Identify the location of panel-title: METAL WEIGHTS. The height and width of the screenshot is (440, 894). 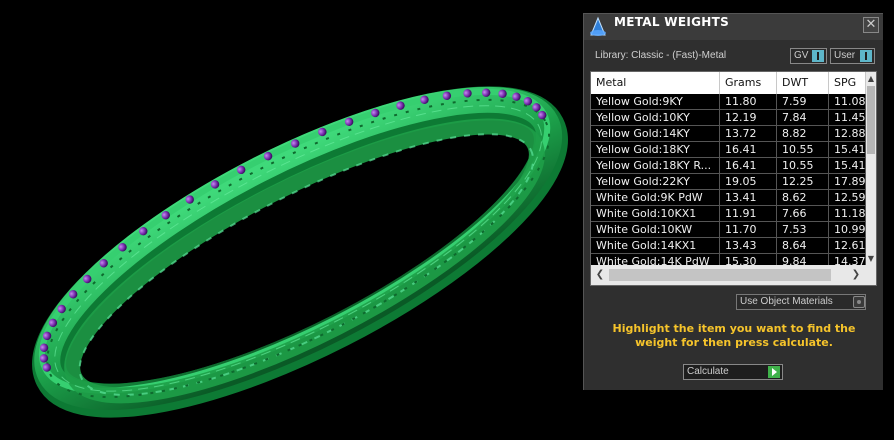
(672, 22).